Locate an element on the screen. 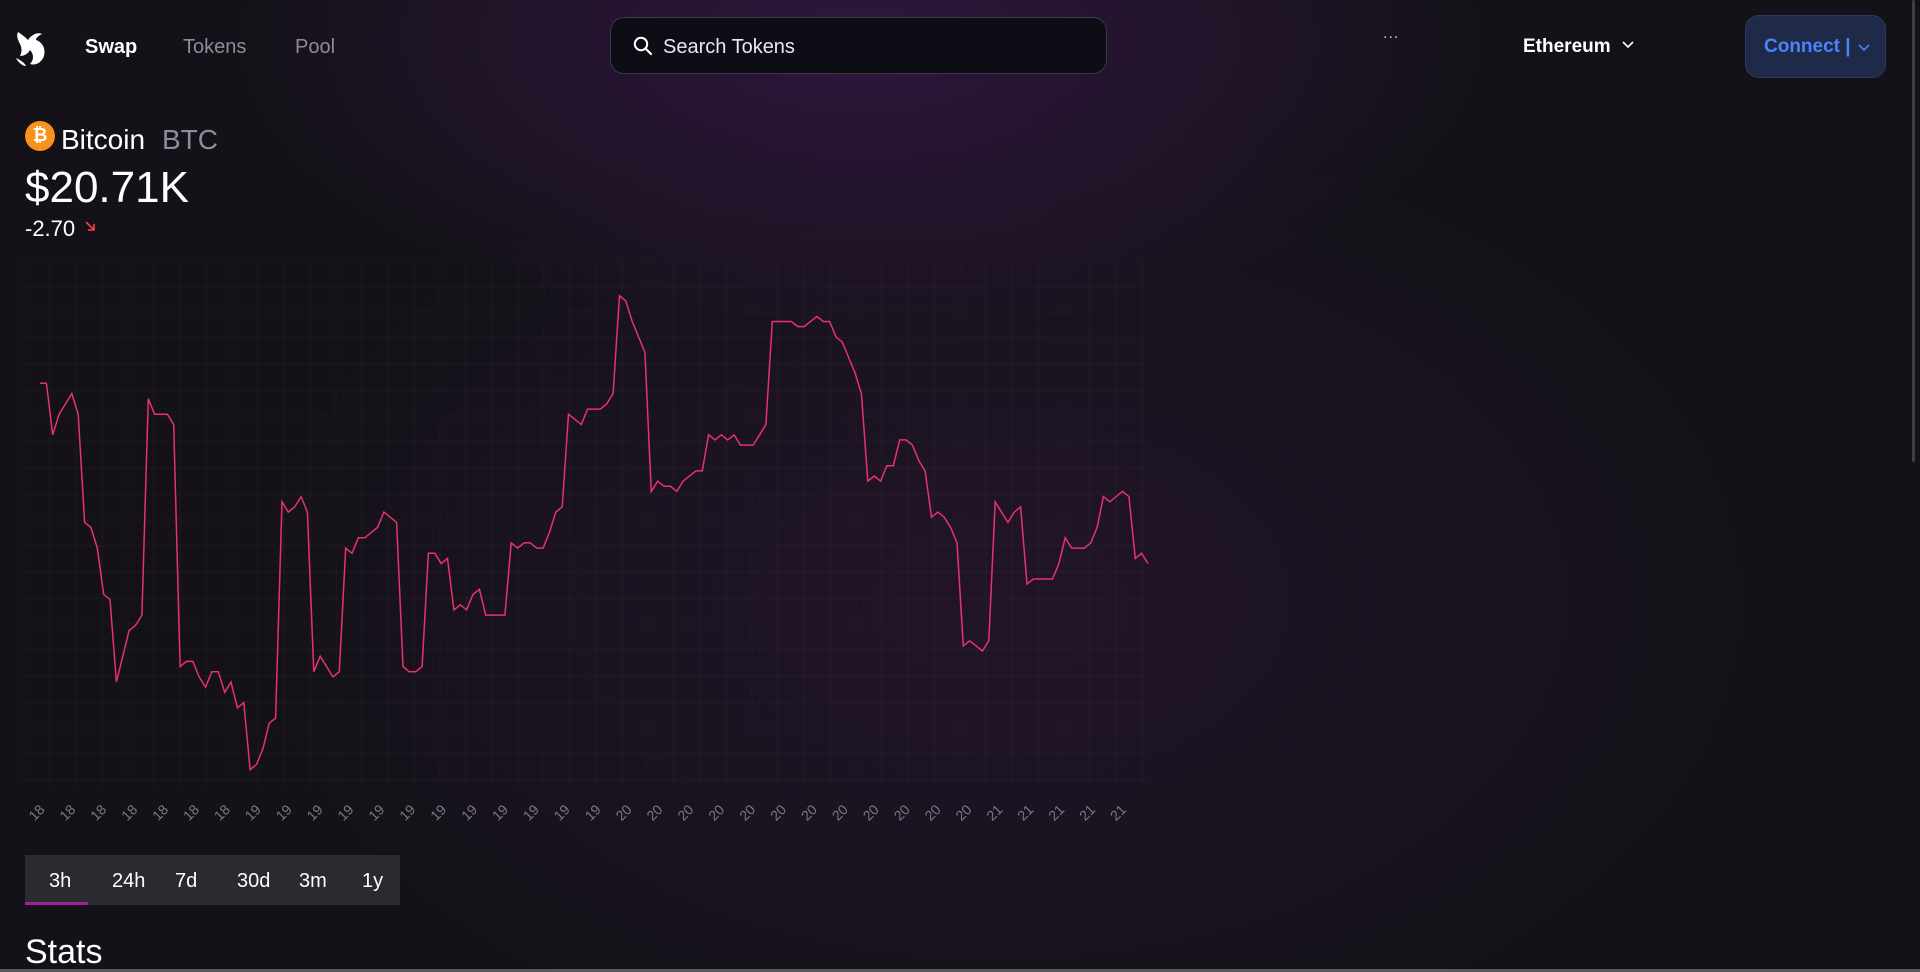 The height and width of the screenshot is (972, 1920). tab-1y: 1y is located at coordinates (372, 881).